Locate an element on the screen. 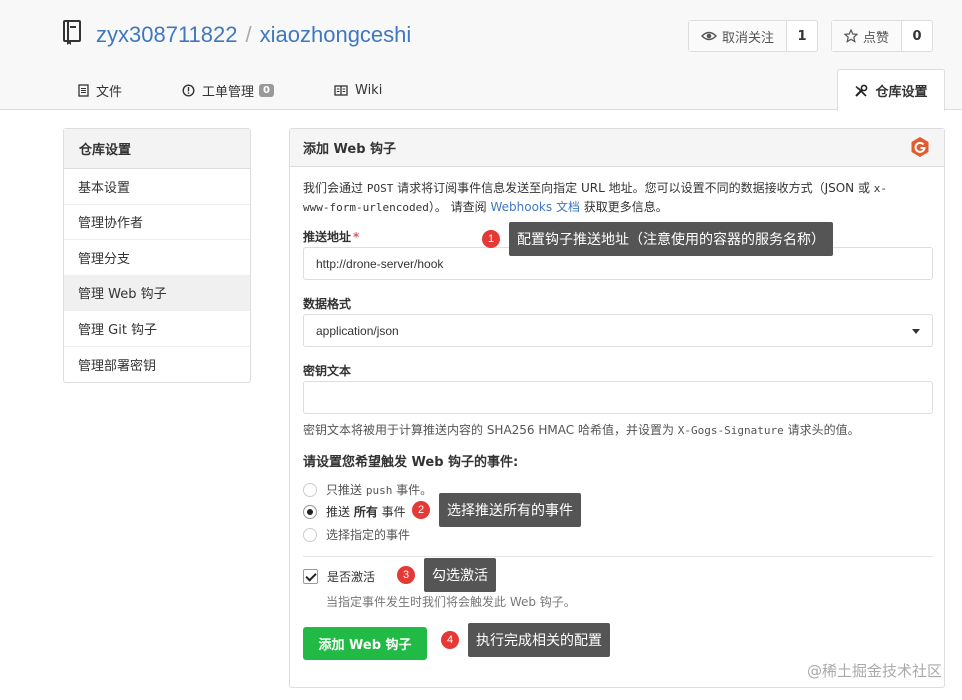 The image size is (962, 700). annotation-number: 4 is located at coordinates (450, 640).